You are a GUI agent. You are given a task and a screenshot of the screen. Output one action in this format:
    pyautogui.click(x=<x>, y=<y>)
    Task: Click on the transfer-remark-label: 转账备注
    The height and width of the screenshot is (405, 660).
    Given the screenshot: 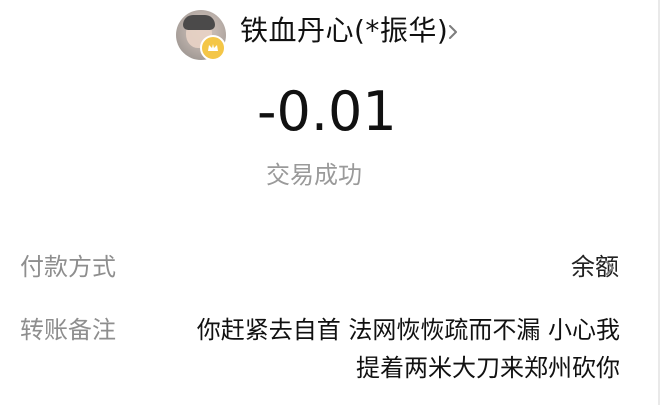 What is the action you would take?
    pyautogui.click(x=68, y=330)
    